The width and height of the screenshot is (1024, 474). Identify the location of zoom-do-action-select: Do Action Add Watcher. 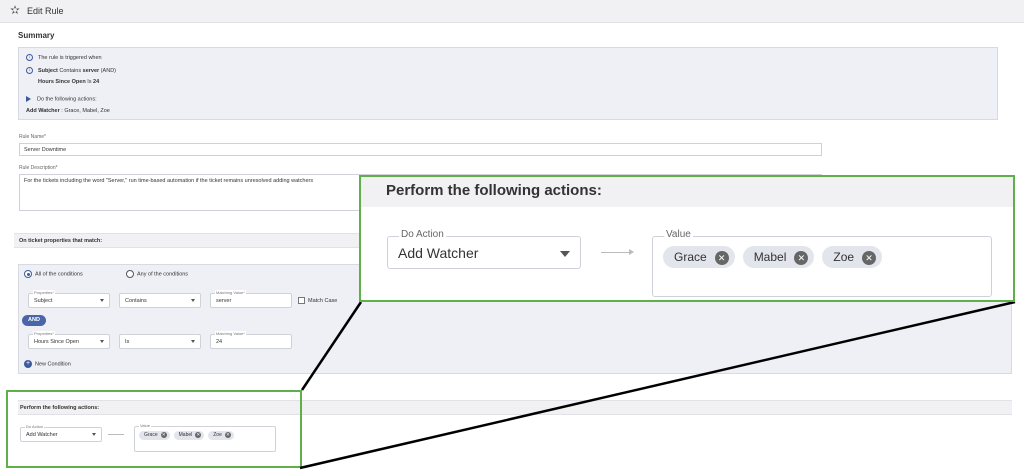
(484, 249).